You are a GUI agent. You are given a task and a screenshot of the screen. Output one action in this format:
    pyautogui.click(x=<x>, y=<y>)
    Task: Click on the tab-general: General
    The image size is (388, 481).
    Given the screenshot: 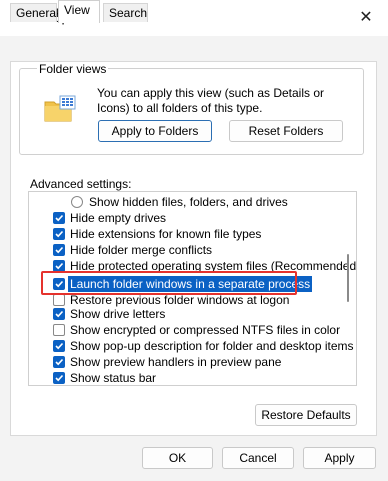 What is the action you would take?
    pyautogui.click(x=34, y=12)
    